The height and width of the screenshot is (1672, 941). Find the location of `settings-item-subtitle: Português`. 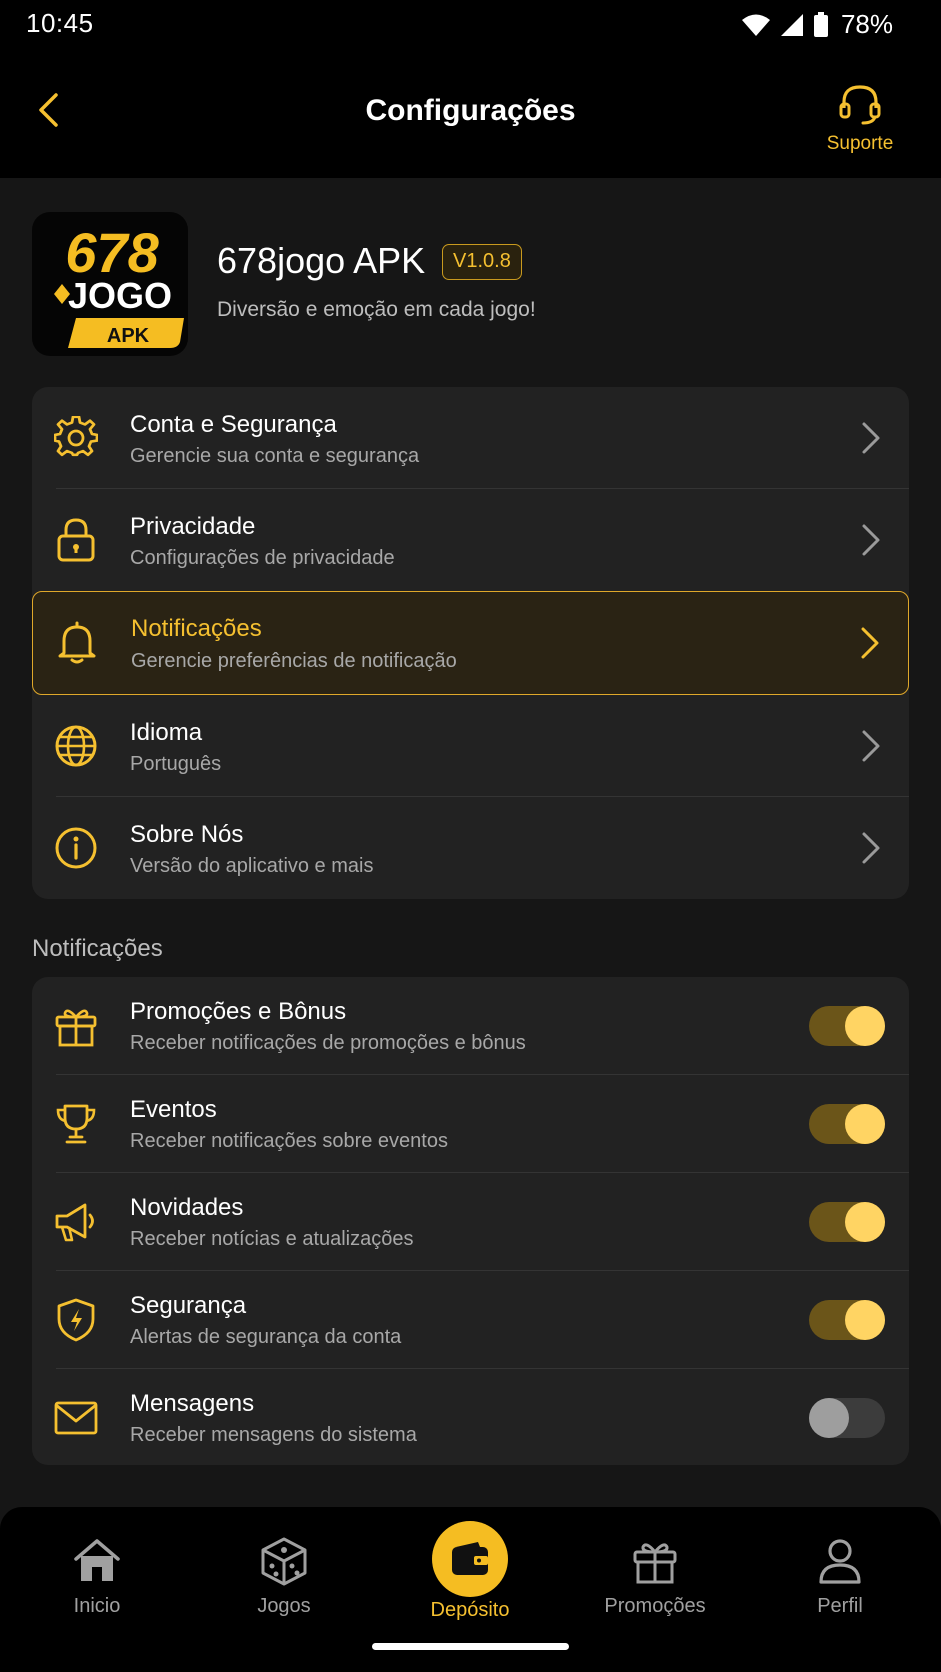

settings-item-subtitle: Português is located at coordinates (176, 764).